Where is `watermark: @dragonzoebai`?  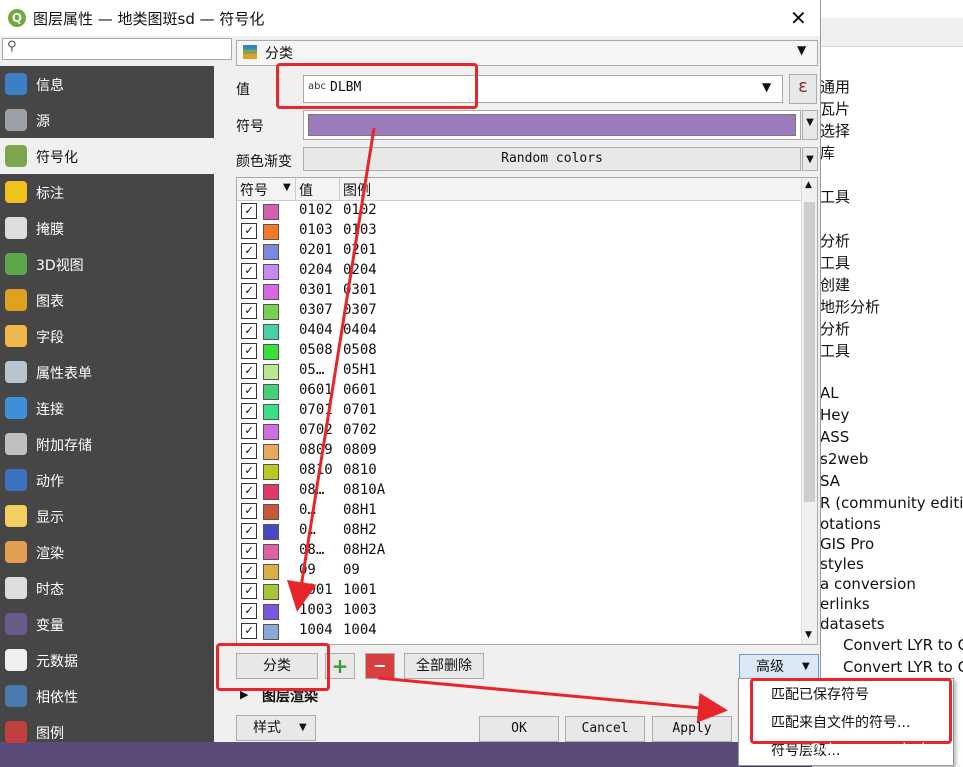
watermark: @dragonzoebai is located at coordinates (867, 749).